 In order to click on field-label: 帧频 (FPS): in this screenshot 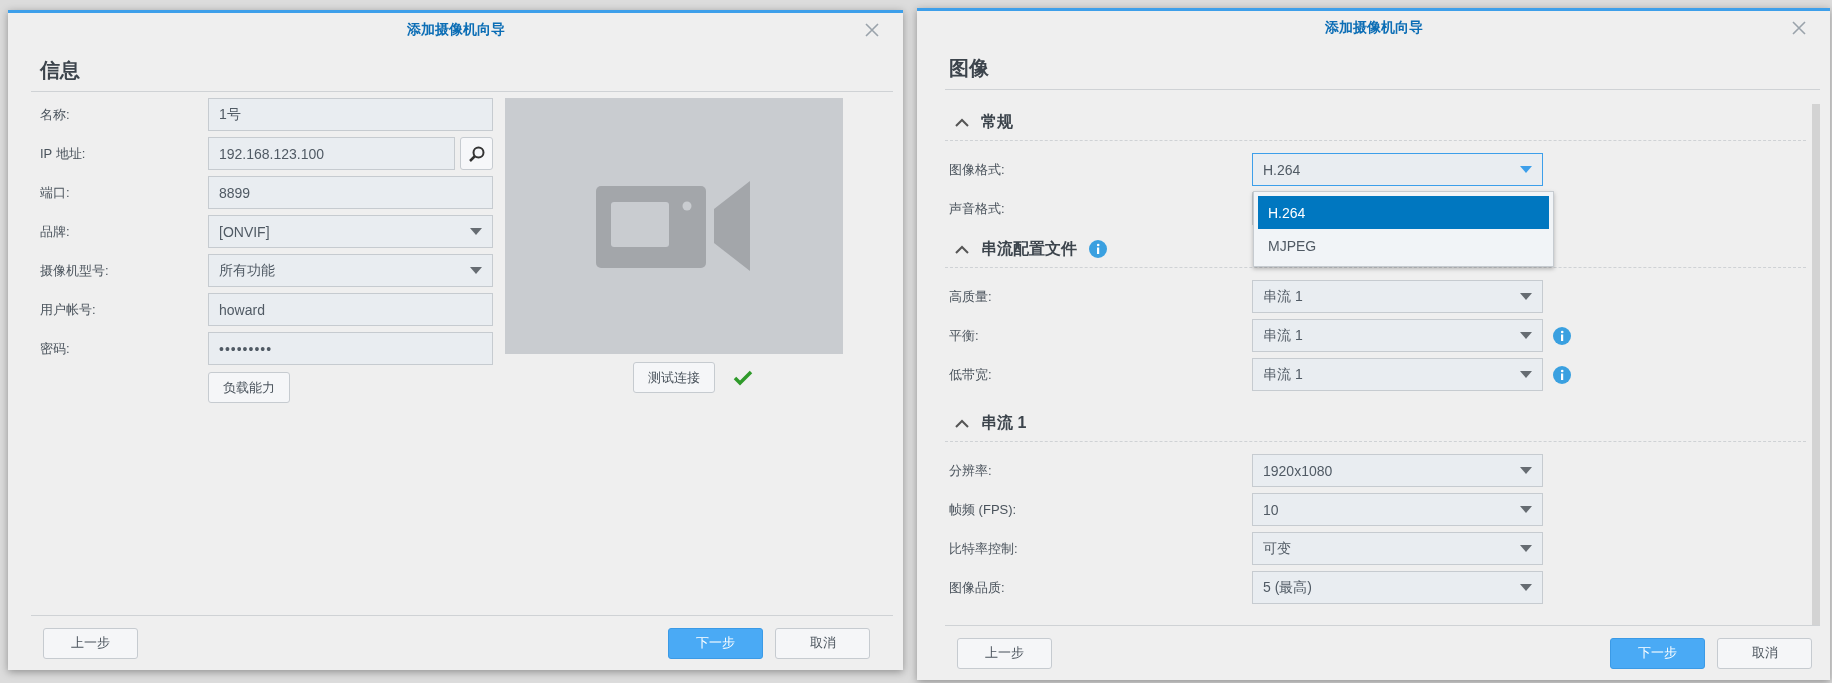, I will do `click(983, 509)`.